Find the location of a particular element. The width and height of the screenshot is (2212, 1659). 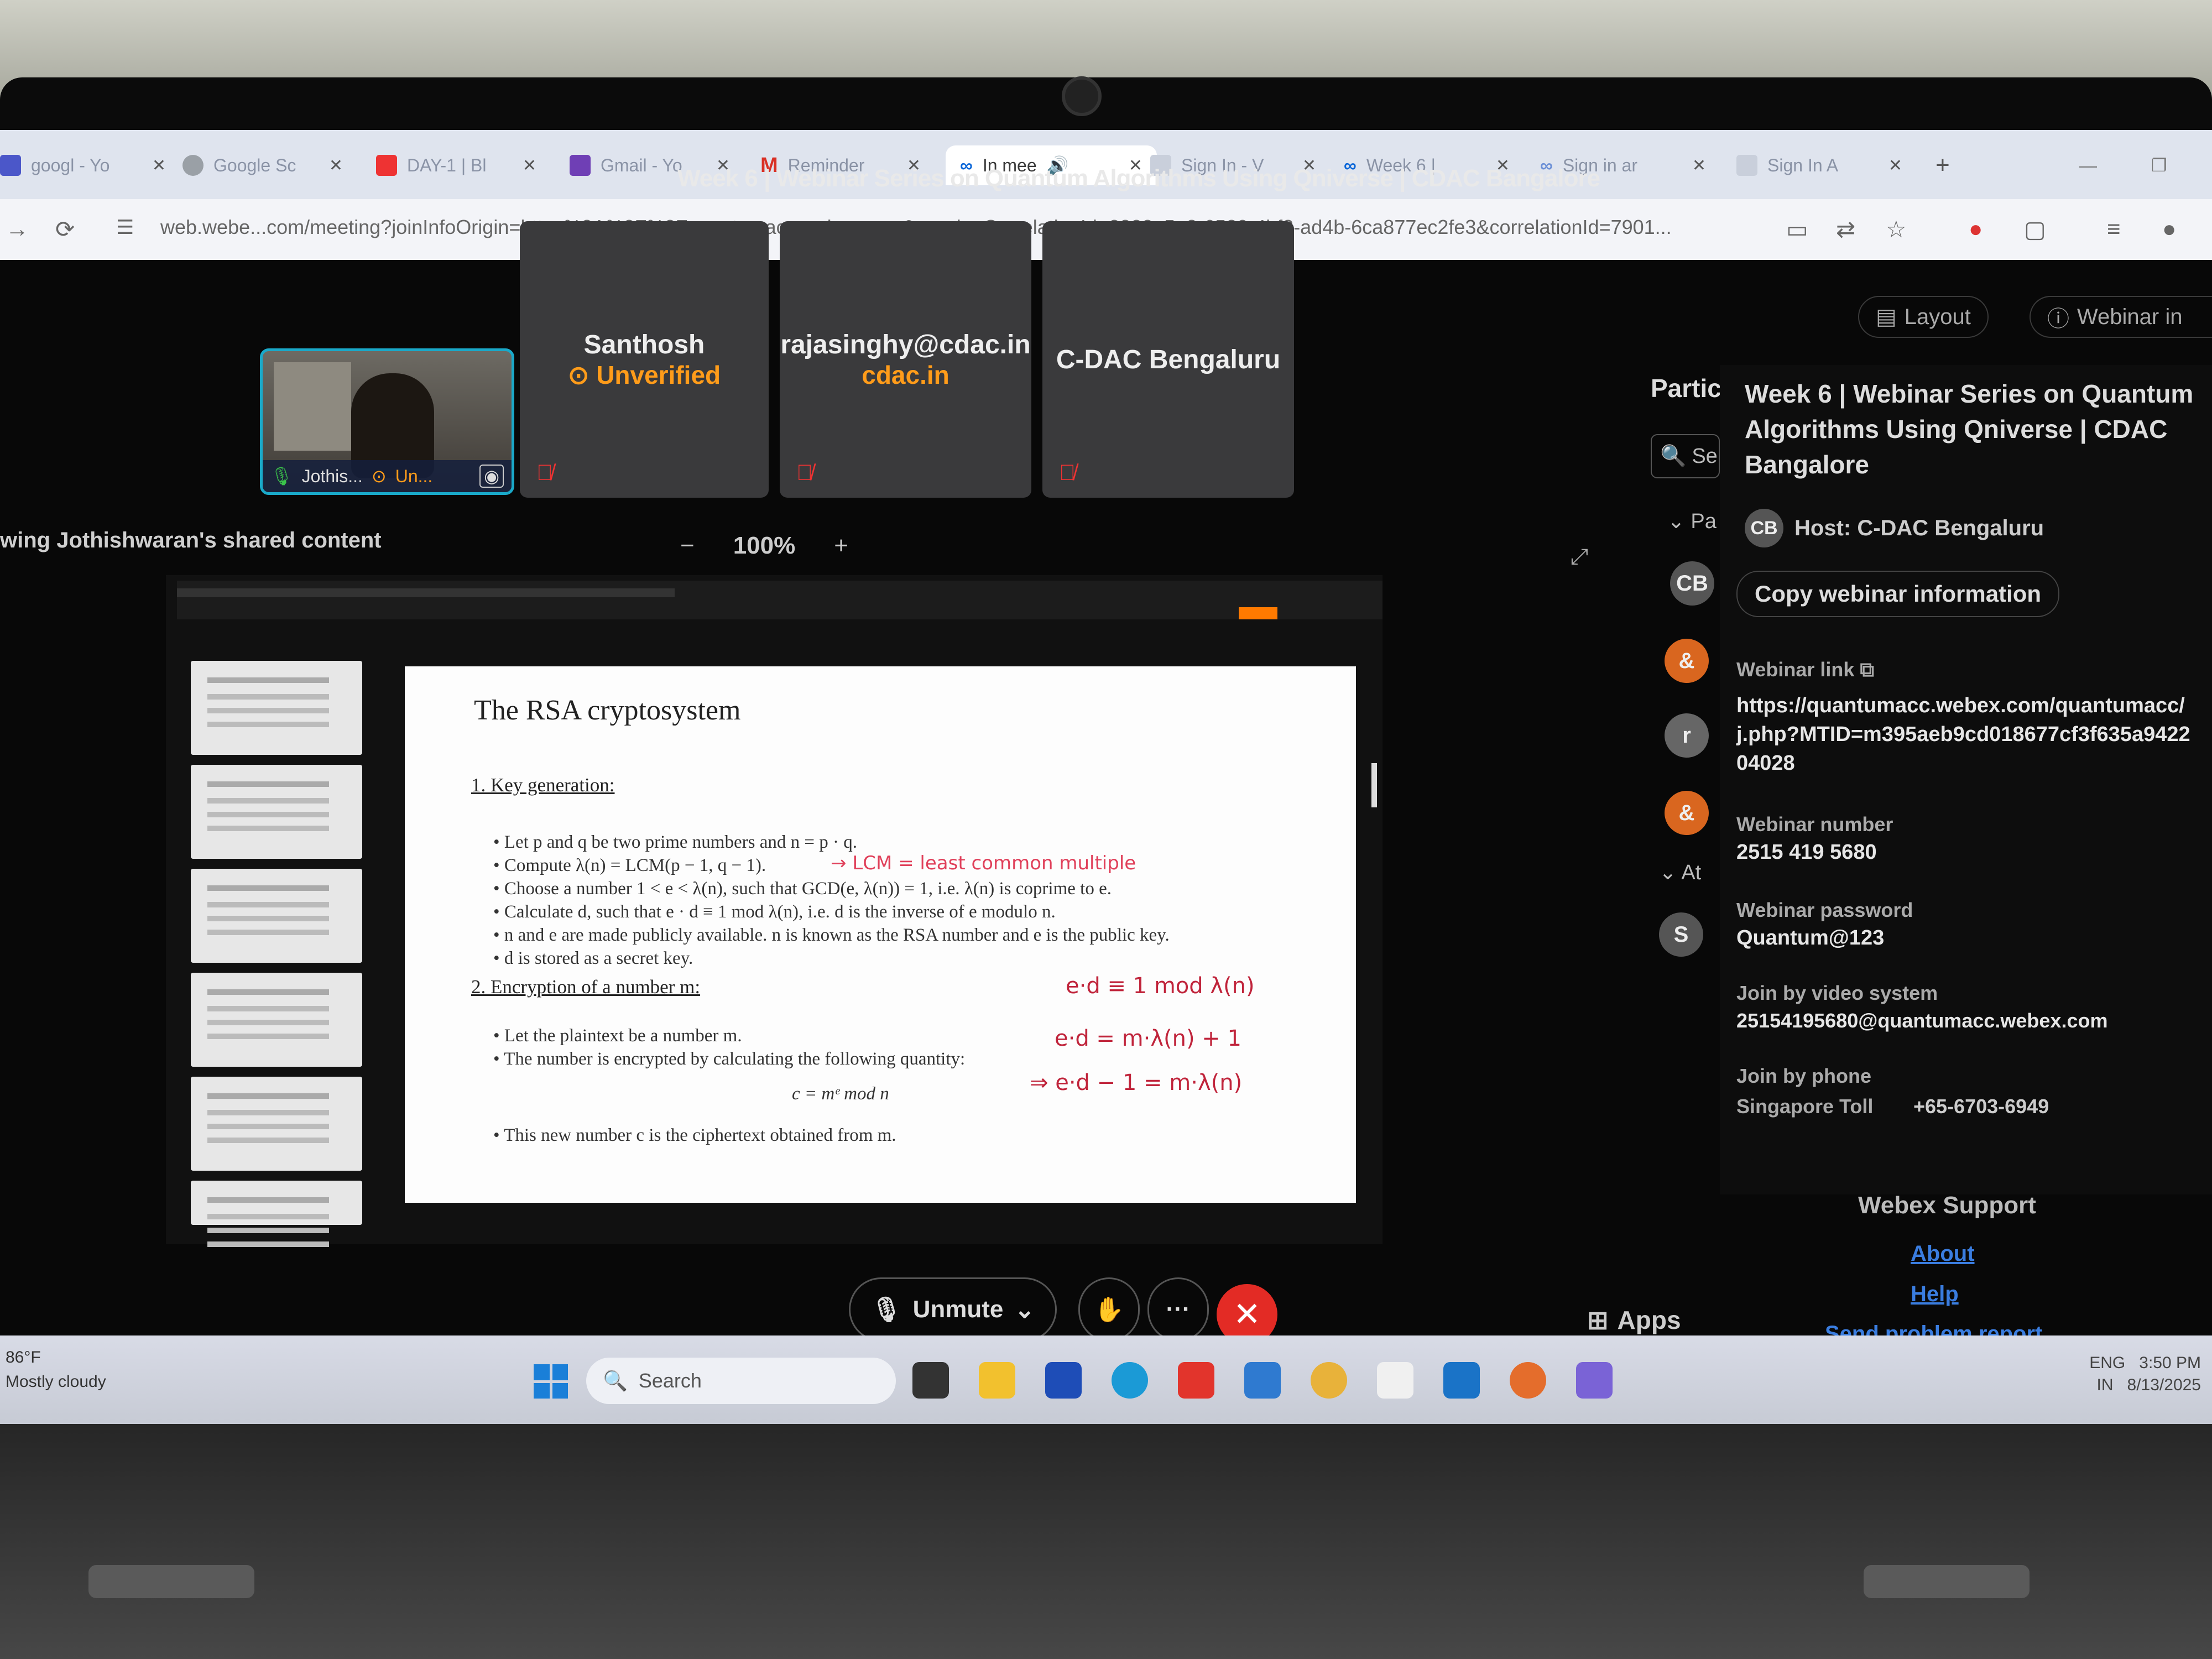

mic-muted-icon: 🎙 is located at coordinates (886, 1310).